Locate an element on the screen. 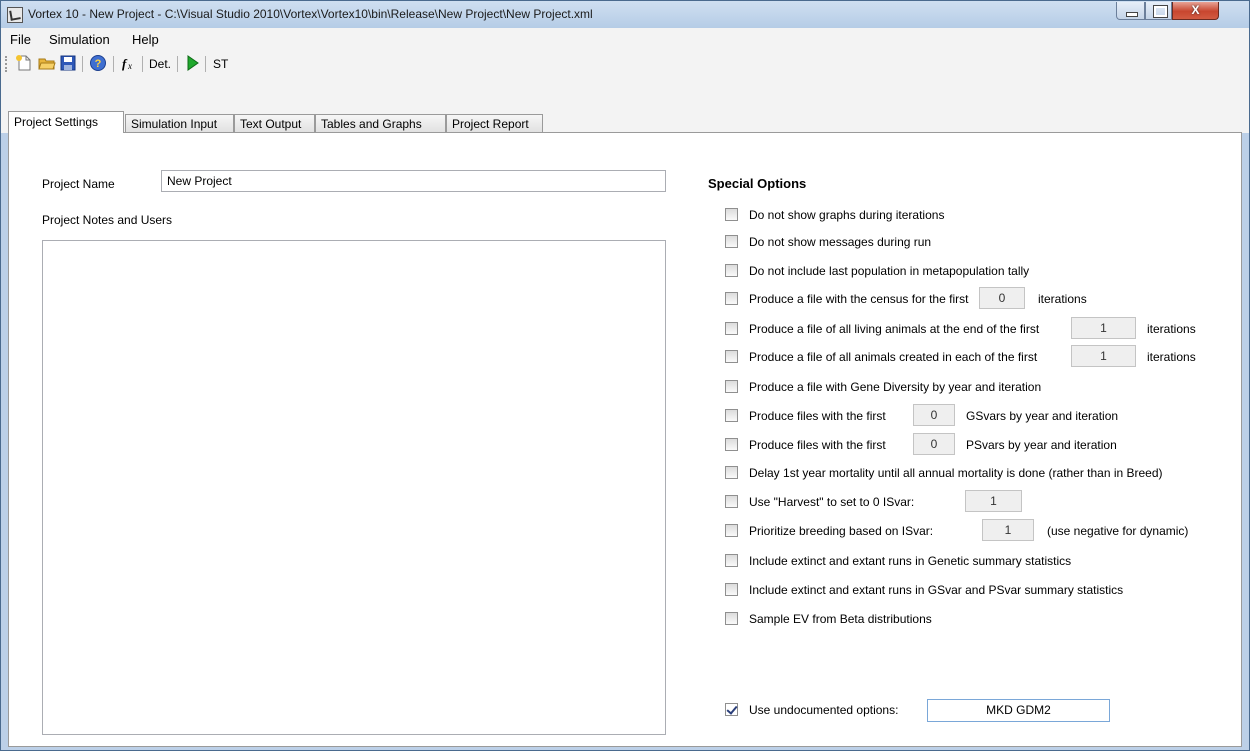 The width and height of the screenshot is (1250, 751). st-button: ST is located at coordinates (220, 64).